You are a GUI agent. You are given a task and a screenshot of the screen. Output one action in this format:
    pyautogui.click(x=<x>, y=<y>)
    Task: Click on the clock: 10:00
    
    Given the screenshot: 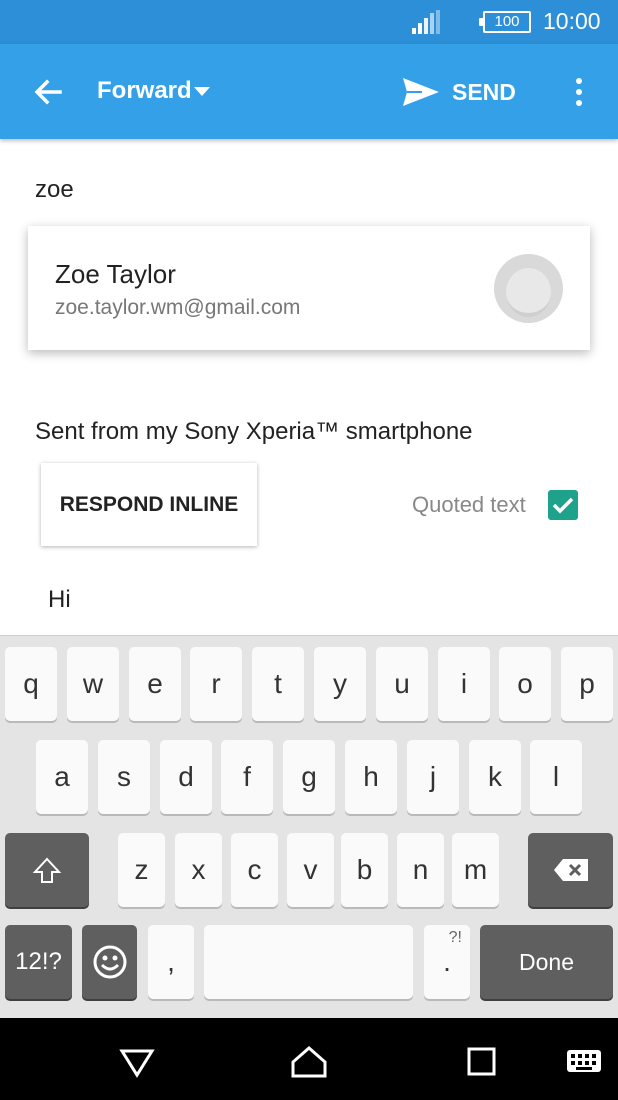 What is the action you would take?
    pyautogui.click(x=572, y=21)
    